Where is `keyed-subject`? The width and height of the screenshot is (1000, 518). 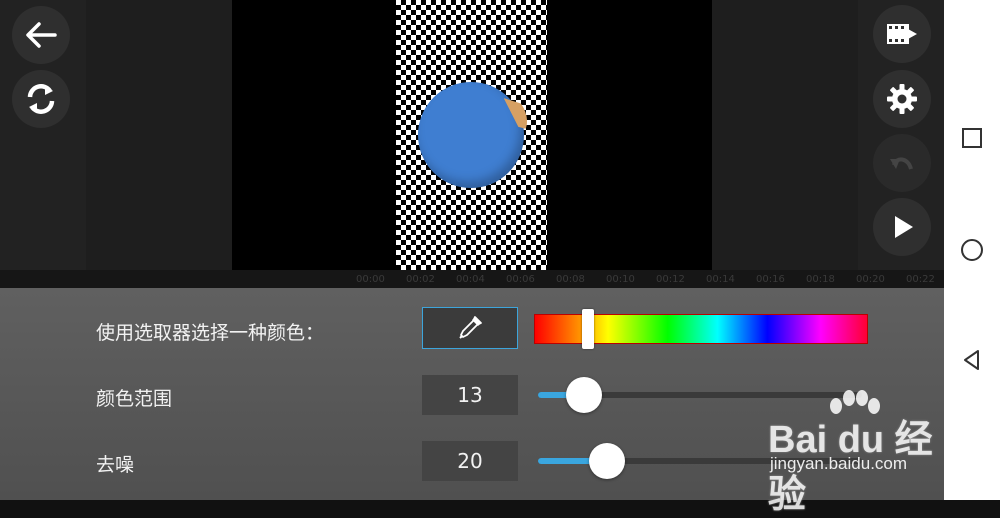
keyed-subject is located at coordinates (471, 135).